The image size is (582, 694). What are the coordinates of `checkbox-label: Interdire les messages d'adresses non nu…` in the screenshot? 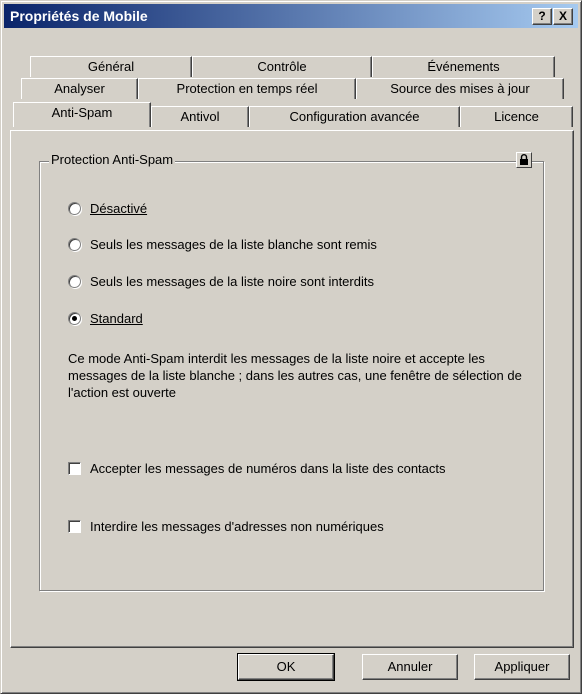 It's located at (237, 526).